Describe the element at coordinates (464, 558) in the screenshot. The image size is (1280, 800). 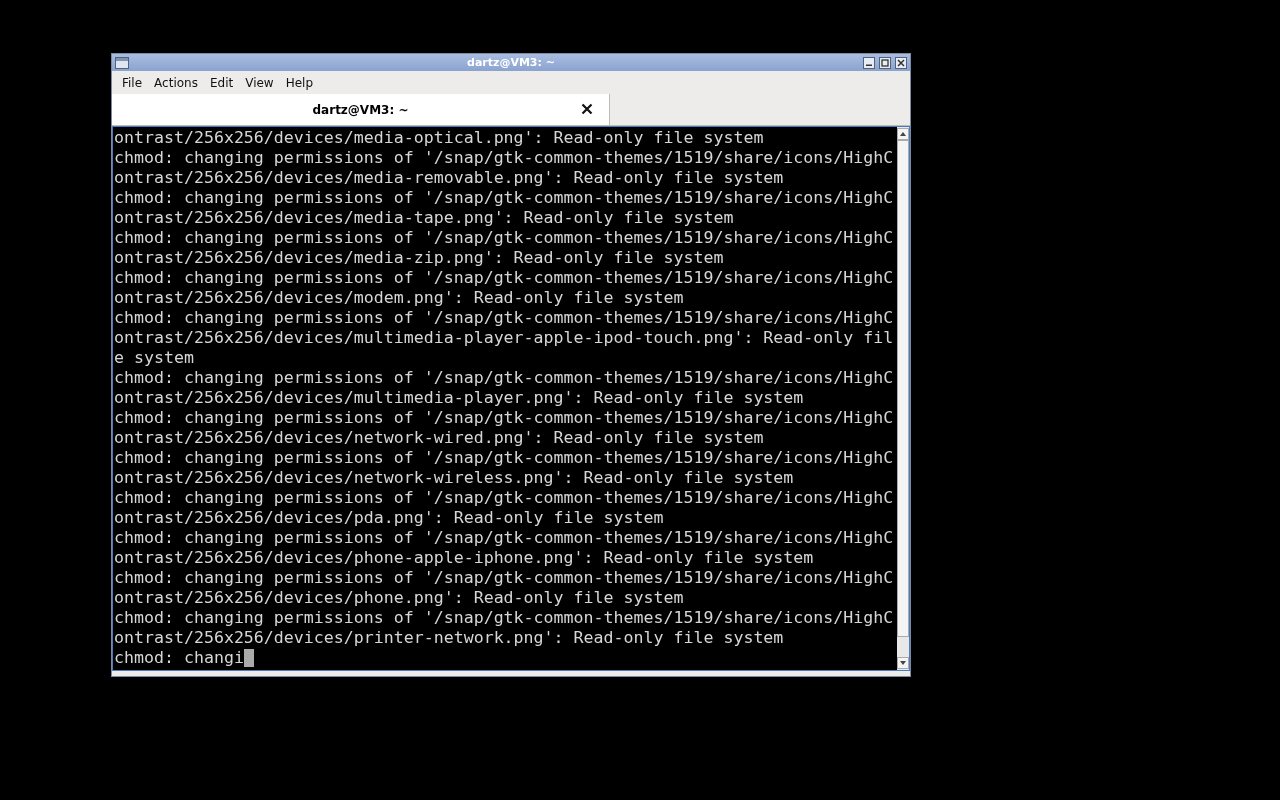
I see `terminal-line: ontrast/256x256/devices/phone-apple-iphone.png': Read-only file system` at that location.